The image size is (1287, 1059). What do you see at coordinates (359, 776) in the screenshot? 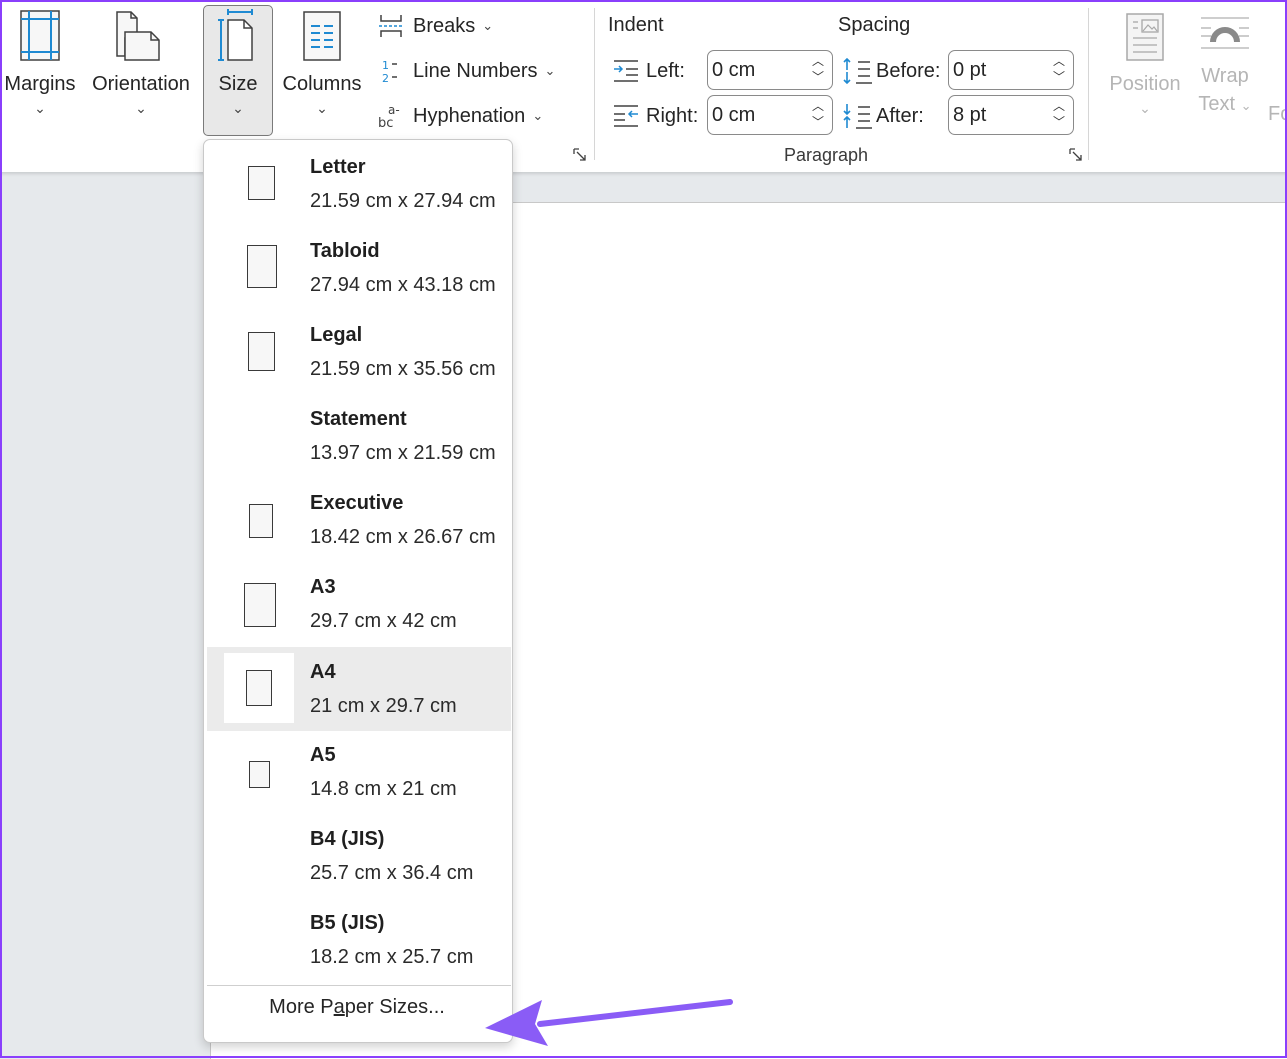
I see `size-option-a5: A5 14.8 cm x 21 cm` at bounding box center [359, 776].